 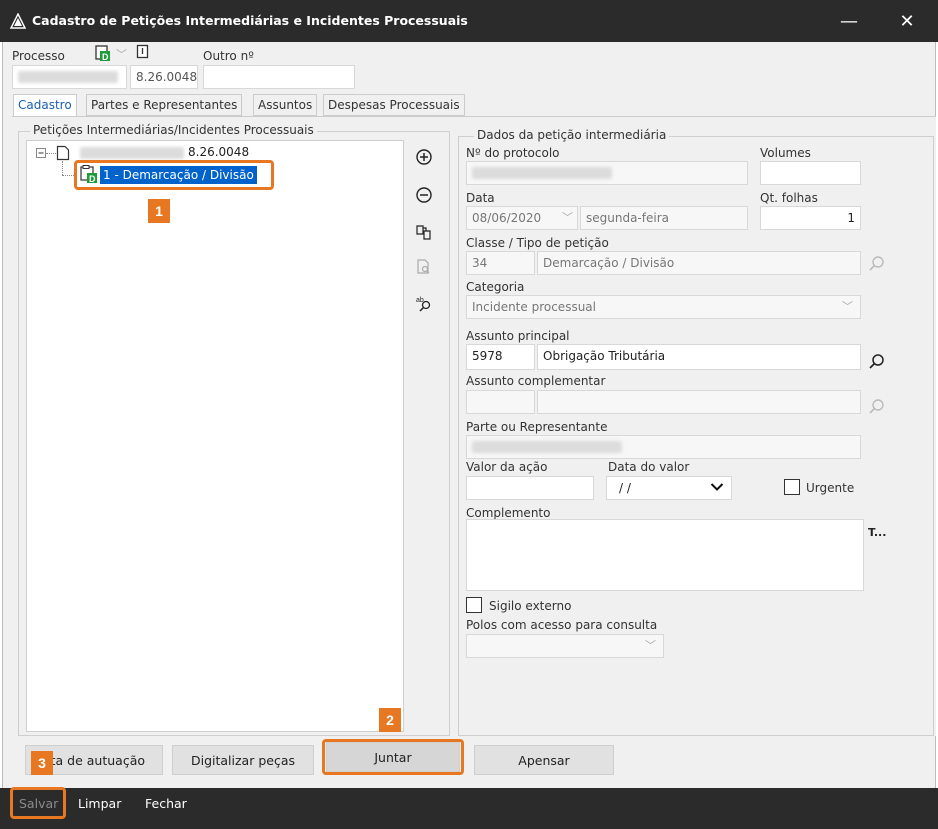 I want to click on chevron-down-icon, so click(x=717, y=487).